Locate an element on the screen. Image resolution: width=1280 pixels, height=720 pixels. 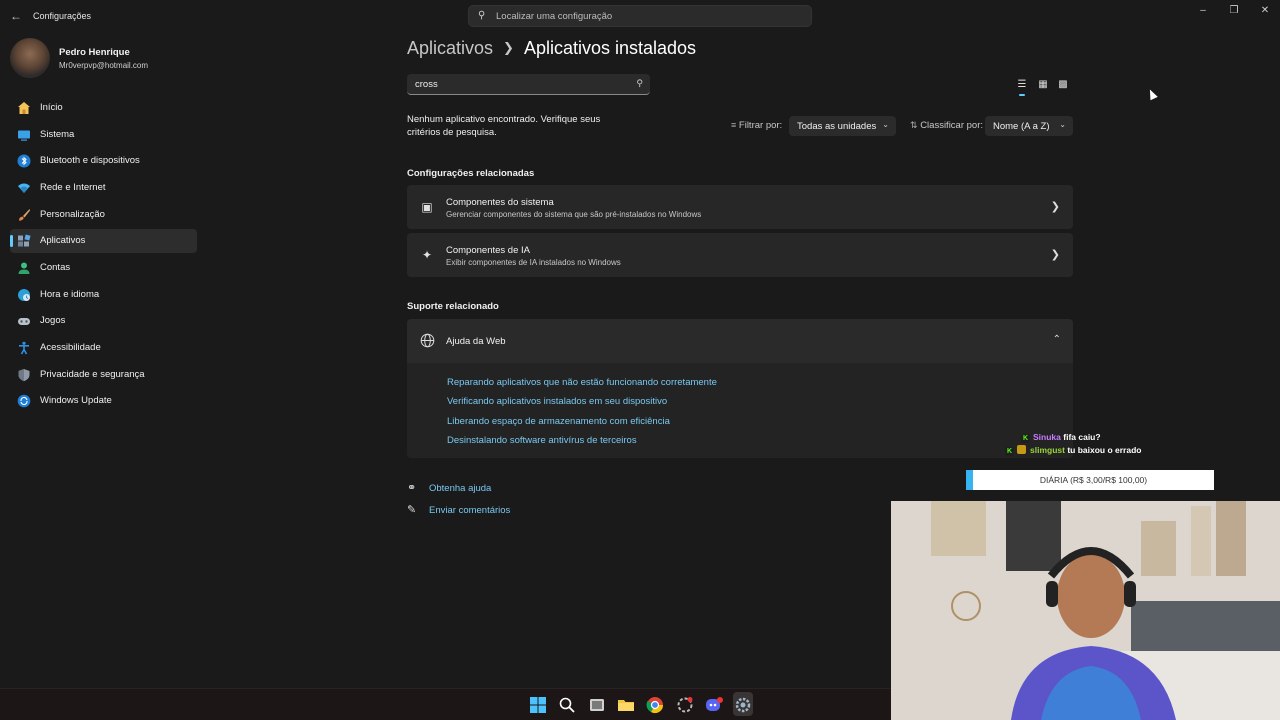
accessibility-icon is located at coordinates (24, 348).